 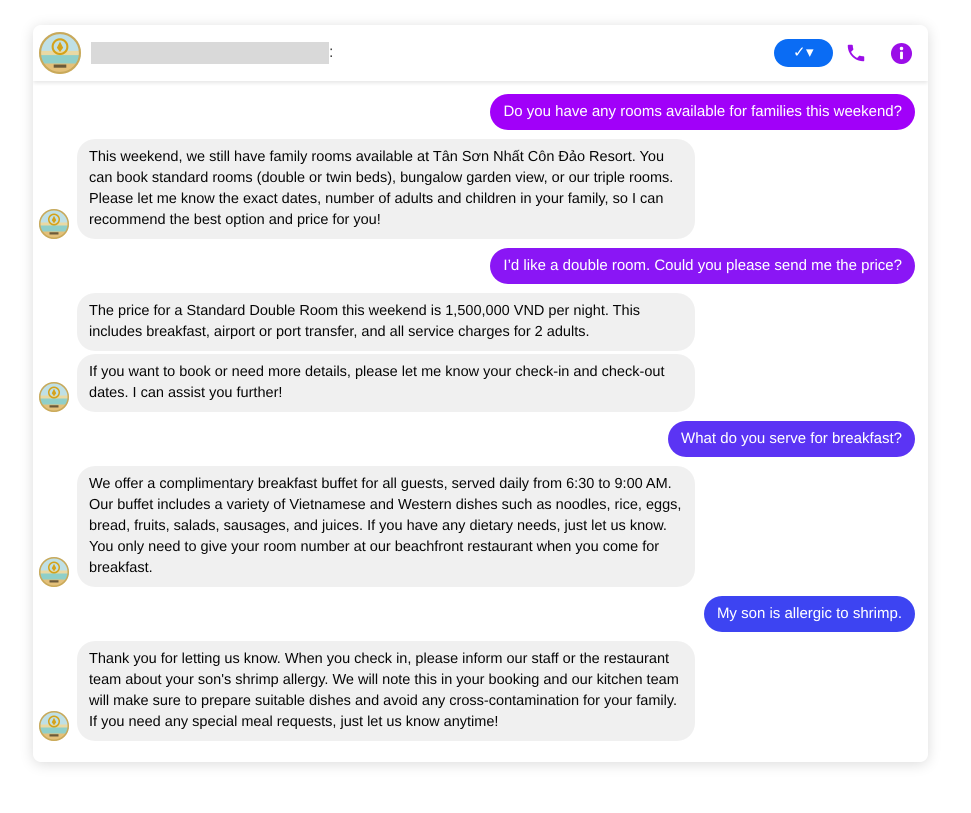 I want to click on received-message: We offer a complimentary breakfast buffet for all guests, served daily from 6:30 to 9:00 AM. Our buffet includes a variety of Vietnamese and Western dishes such as noodles, rice, eggs, bread, fruits, salads, sausages, and juices. If you have any dietary needs, just let us know. You only need to give your room number at our beachfront restaurant when you come for breakfast., so click(x=386, y=526).